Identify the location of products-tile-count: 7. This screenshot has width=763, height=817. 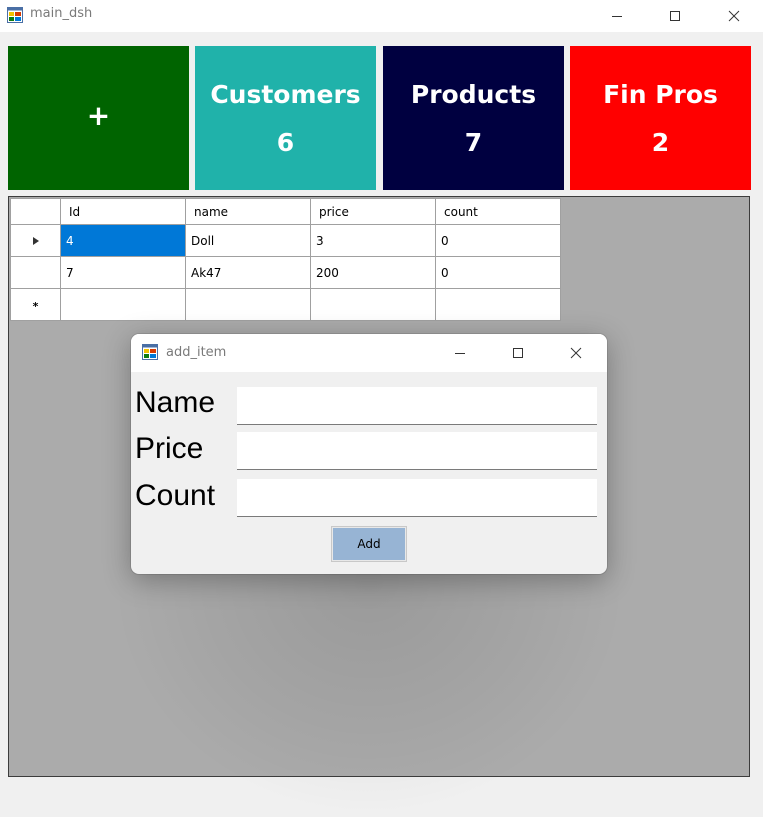
(473, 142).